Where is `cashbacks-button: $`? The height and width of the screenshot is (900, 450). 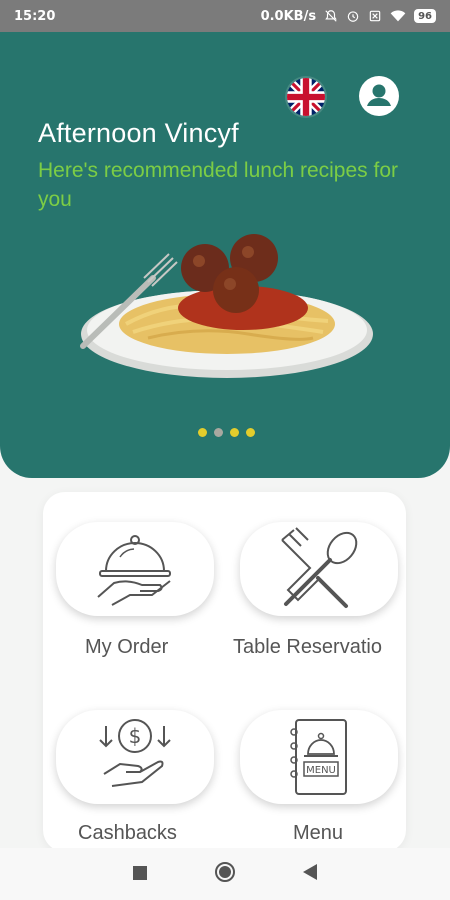 cashbacks-button: $ is located at coordinates (135, 757).